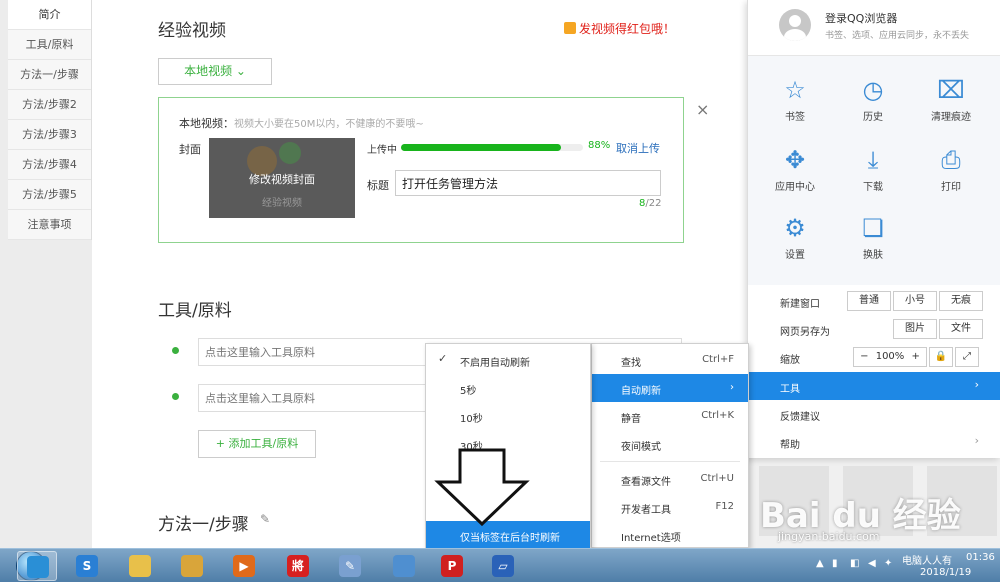  I want to click on explorer-icon, so click(192, 566).